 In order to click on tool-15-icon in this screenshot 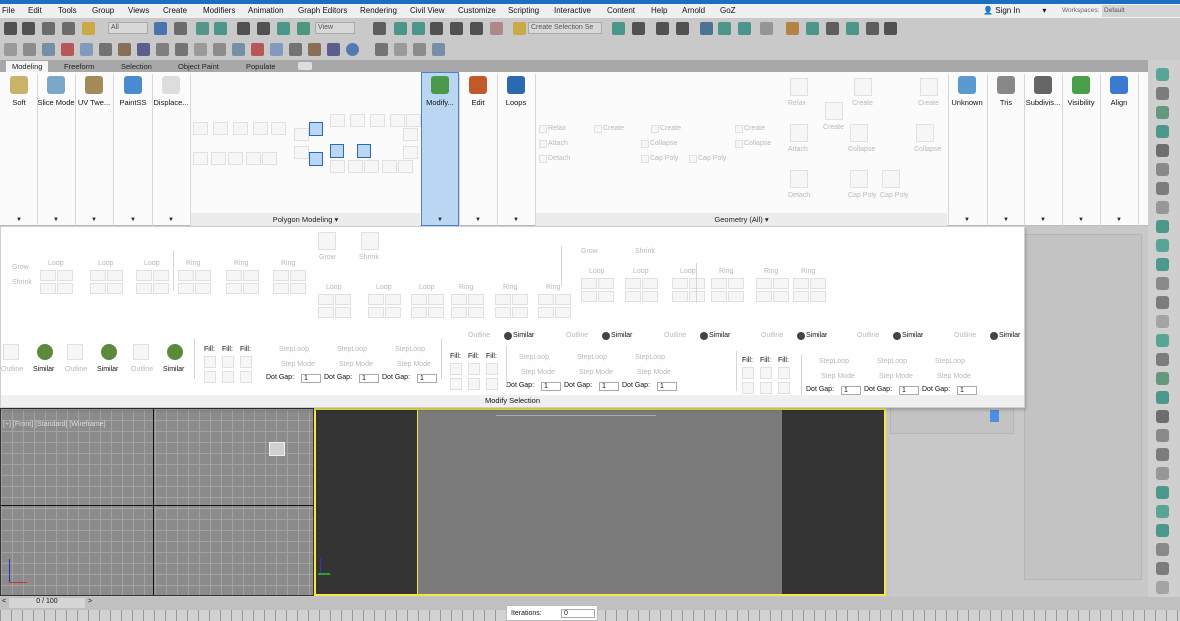, I will do `click(276, 49)`.